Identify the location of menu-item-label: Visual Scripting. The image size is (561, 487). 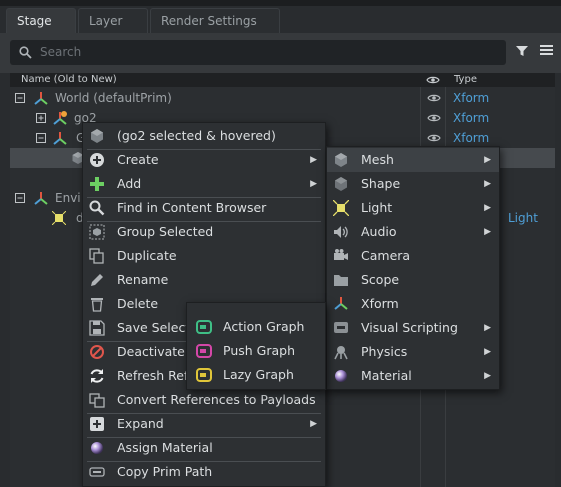
(409, 327).